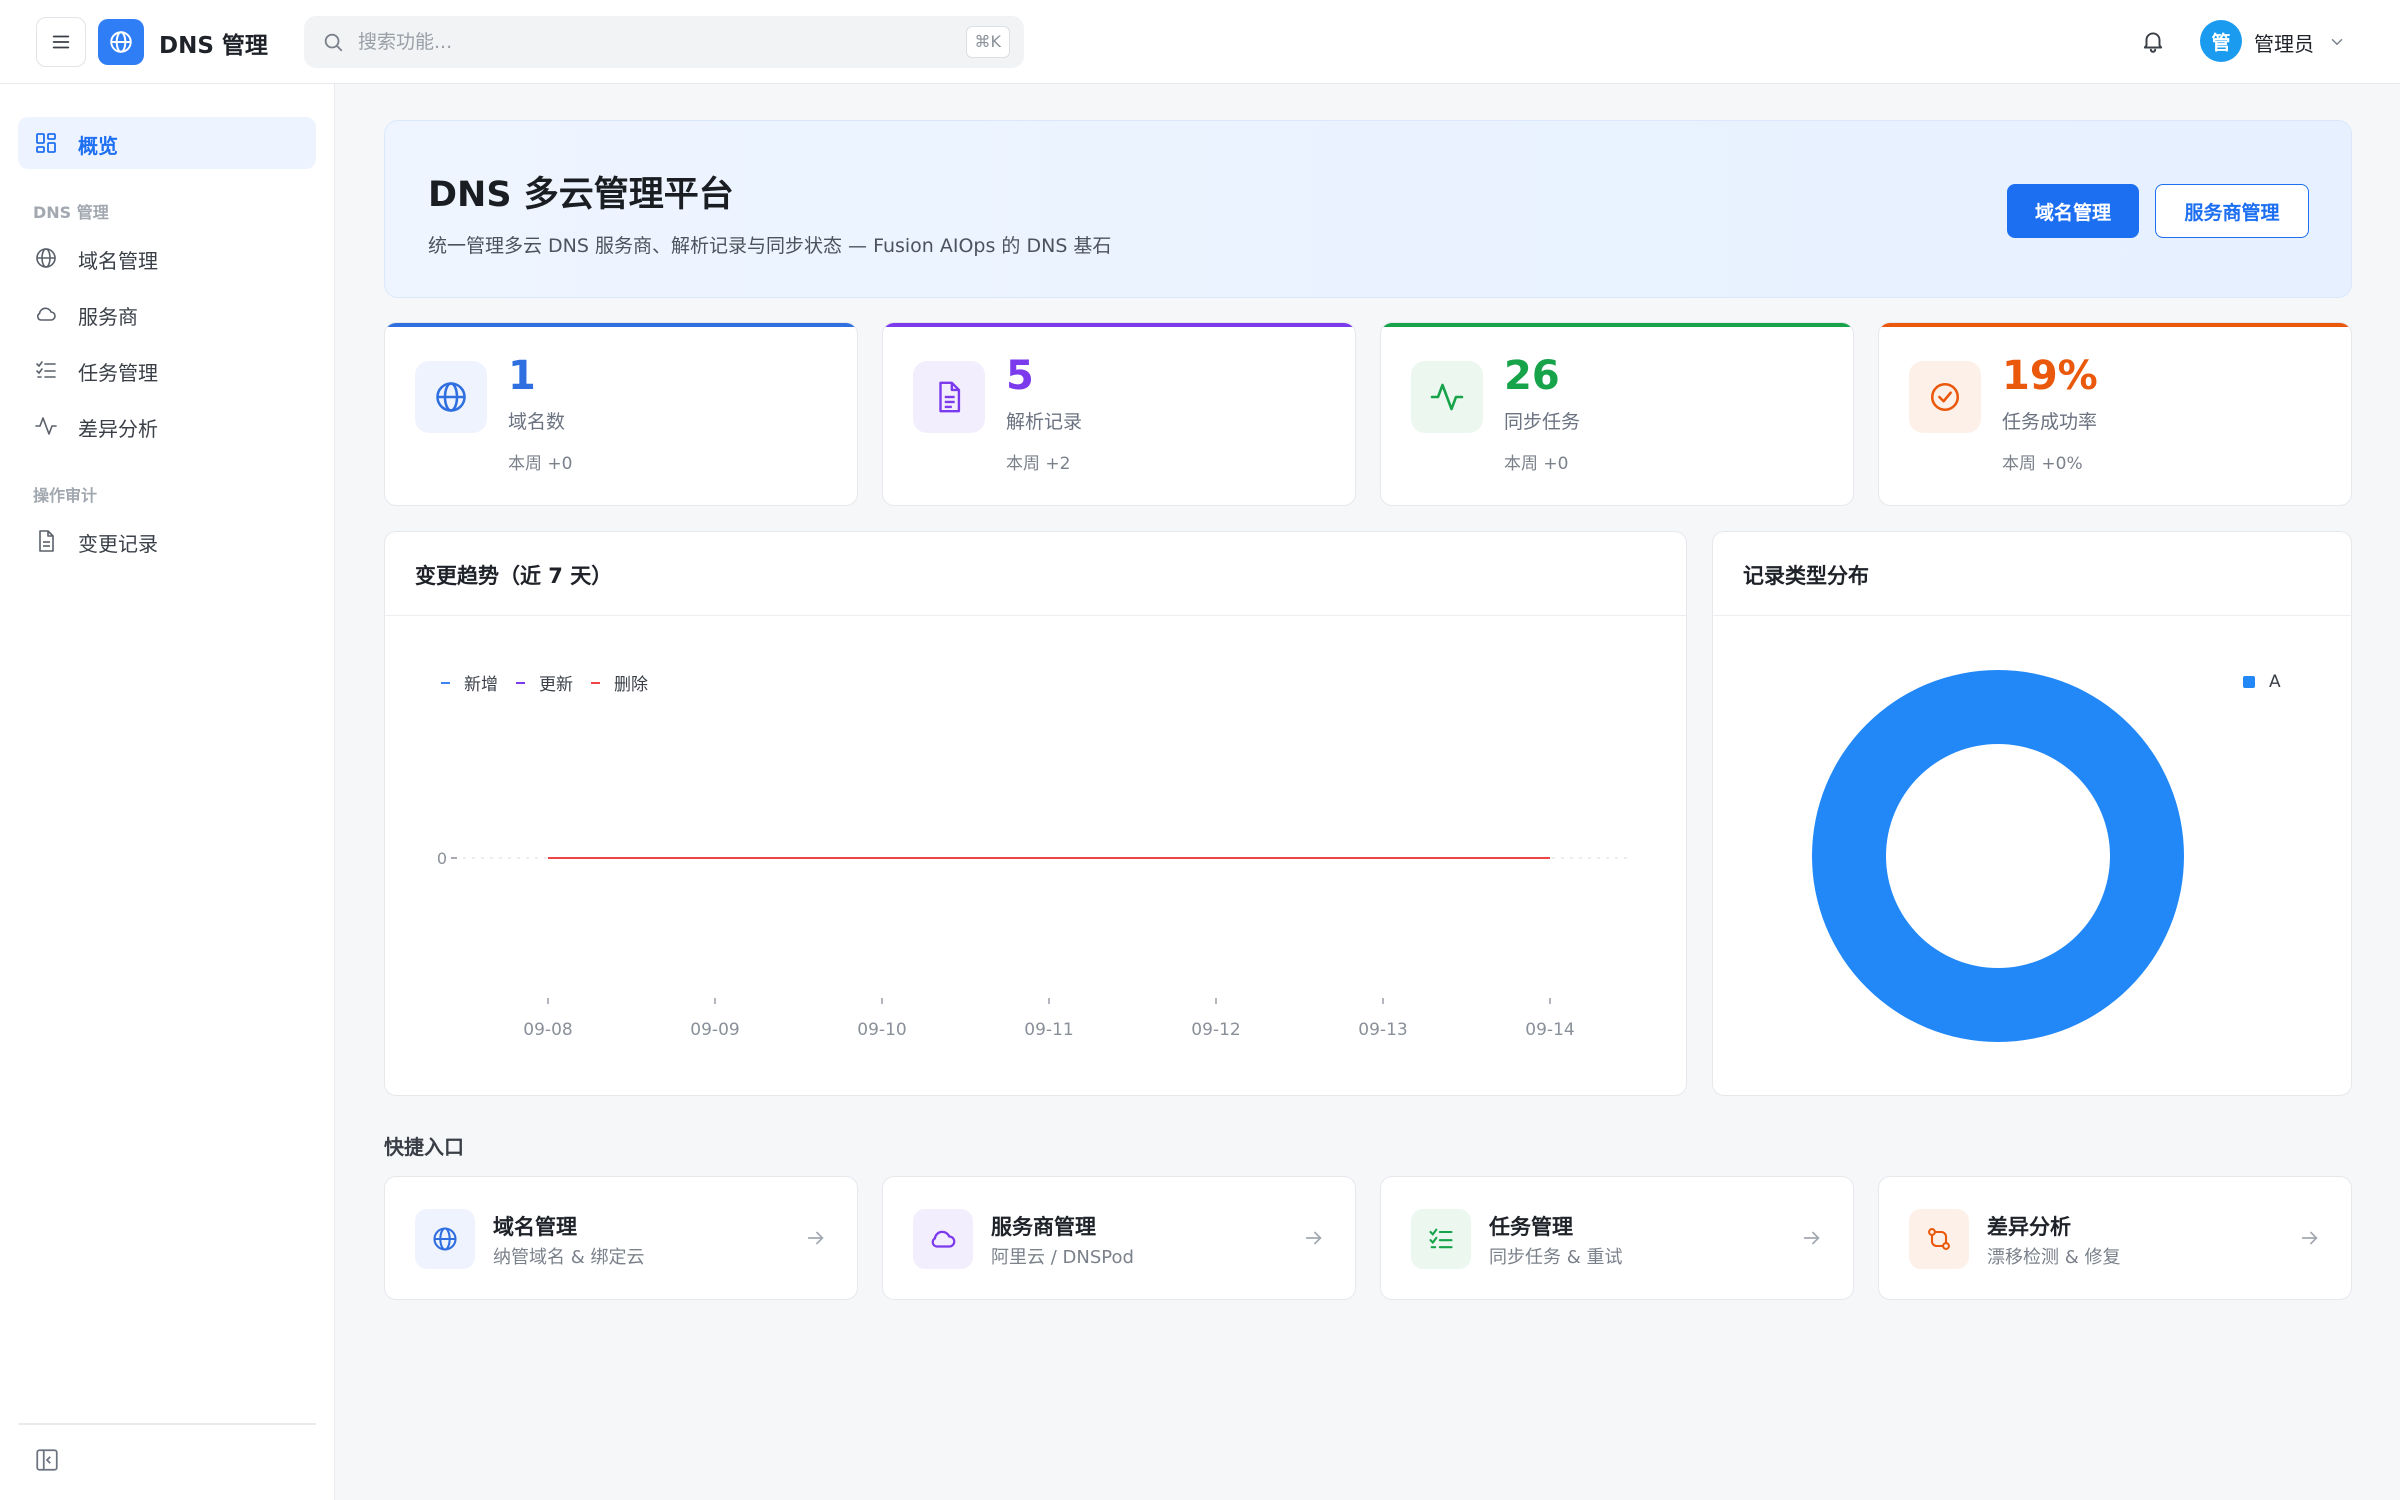 This screenshot has width=2400, height=1500. What do you see at coordinates (1043, 1227) in the screenshot?
I see `quick-entry-title: 服务商管理` at bounding box center [1043, 1227].